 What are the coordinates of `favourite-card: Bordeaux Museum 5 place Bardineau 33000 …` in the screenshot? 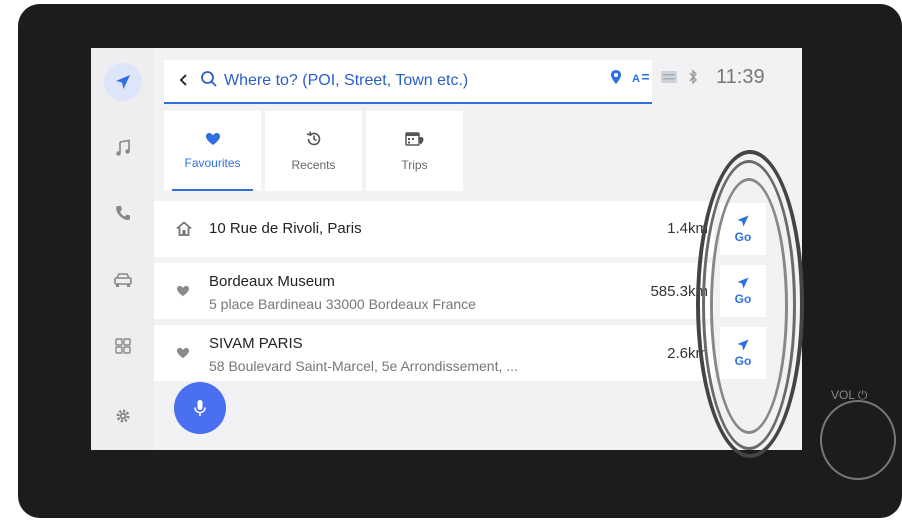 It's located at (434, 291).